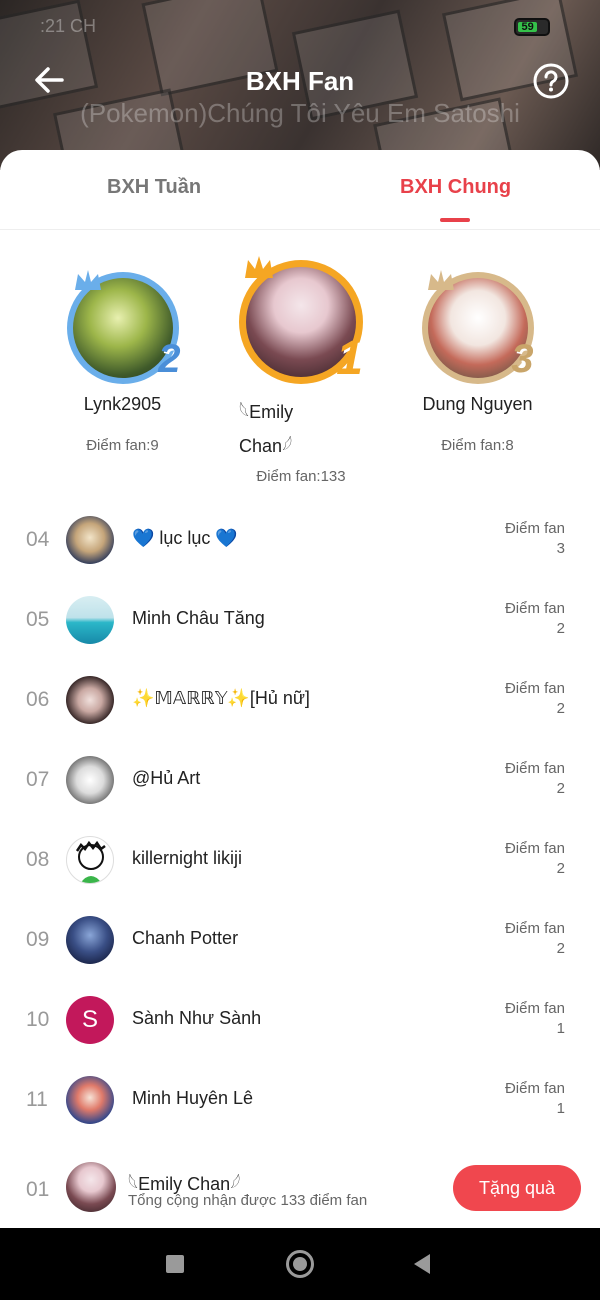  Describe the element at coordinates (300, 860) in the screenshot. I see `ranking-row: 08 killernight likiji Điểm fan 2` at that location.